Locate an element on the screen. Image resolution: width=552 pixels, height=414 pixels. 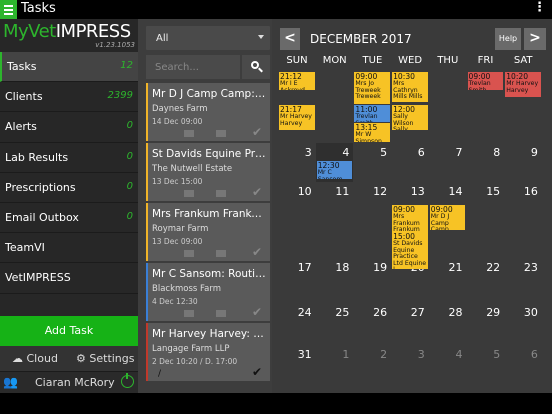
calendar-day: 14 is located at coordinates (445, 191).